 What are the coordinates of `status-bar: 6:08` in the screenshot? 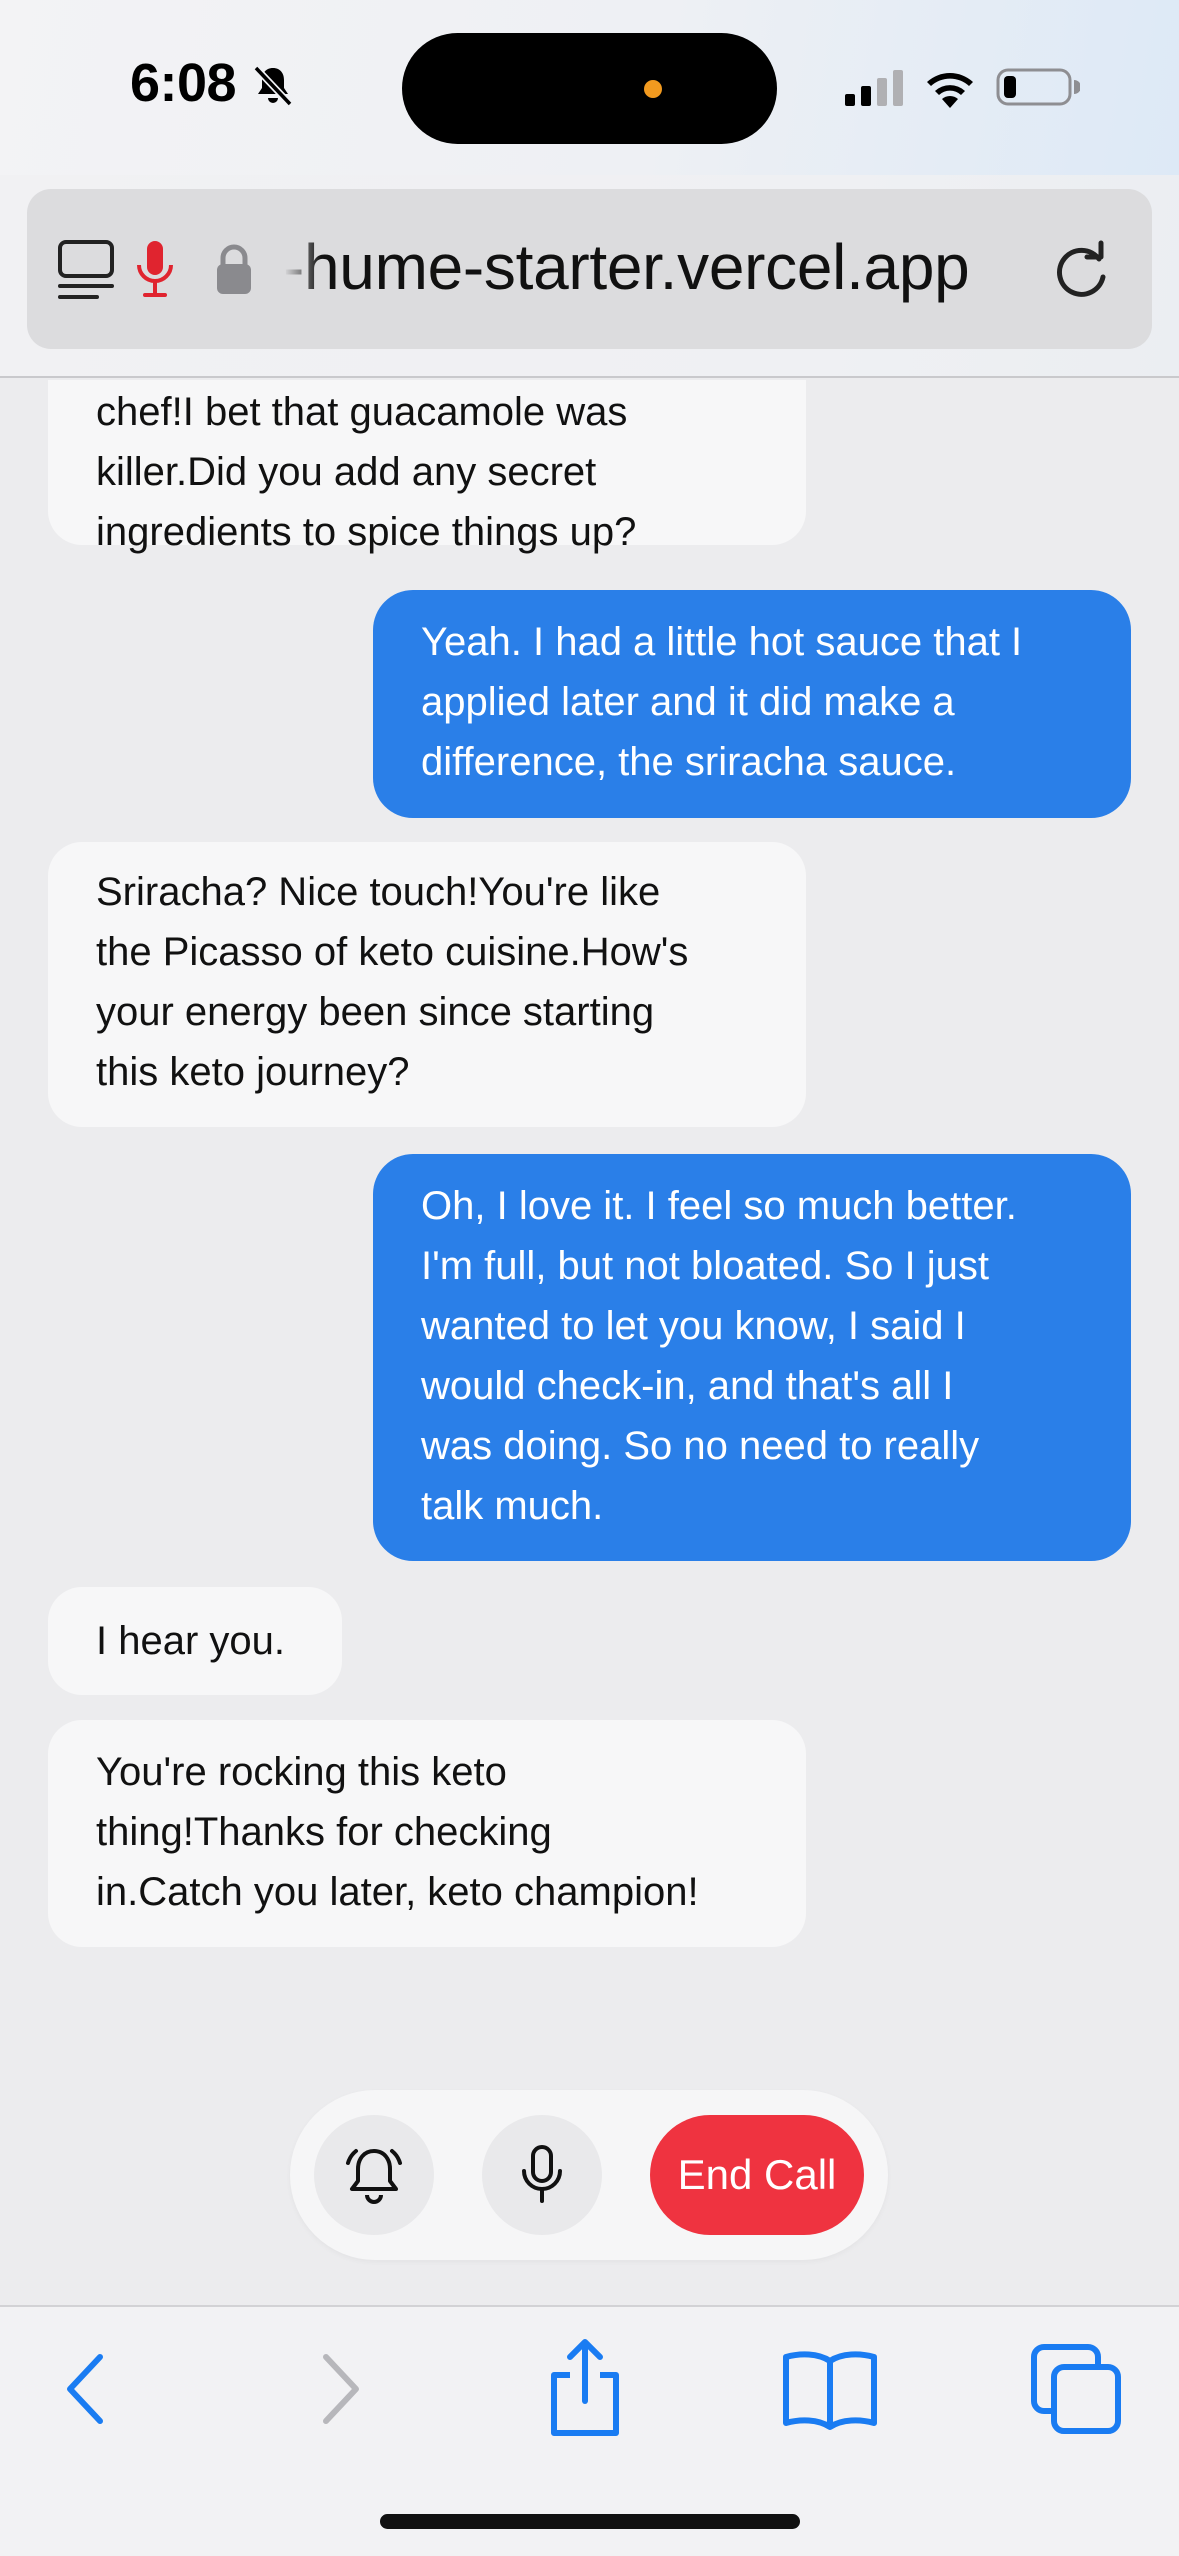 It's located at (589, 87).